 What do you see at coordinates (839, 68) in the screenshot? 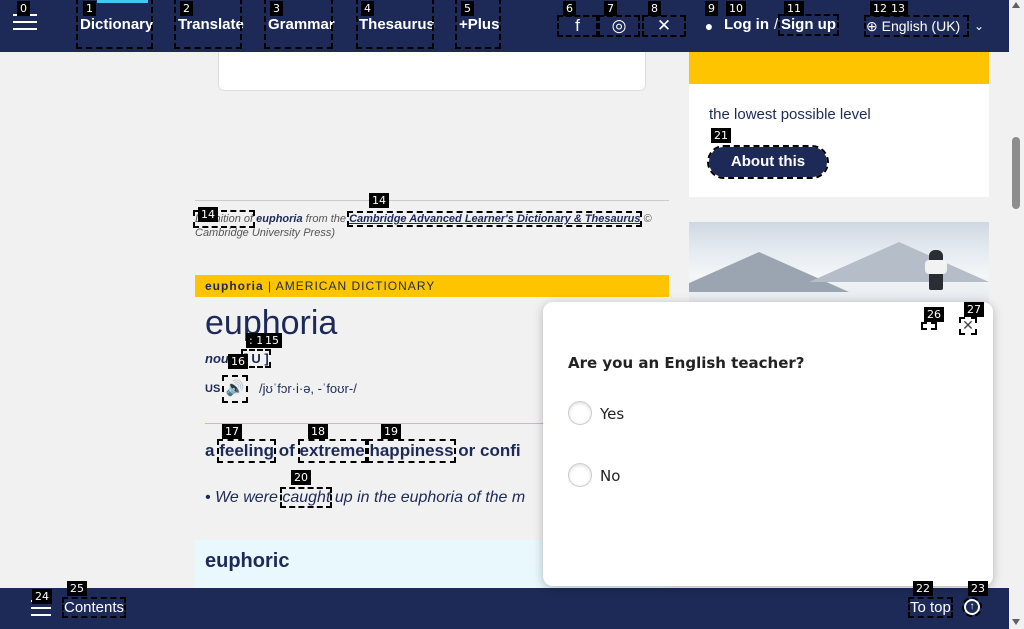
I see `card-header-band` at bounding box center [839, 68].